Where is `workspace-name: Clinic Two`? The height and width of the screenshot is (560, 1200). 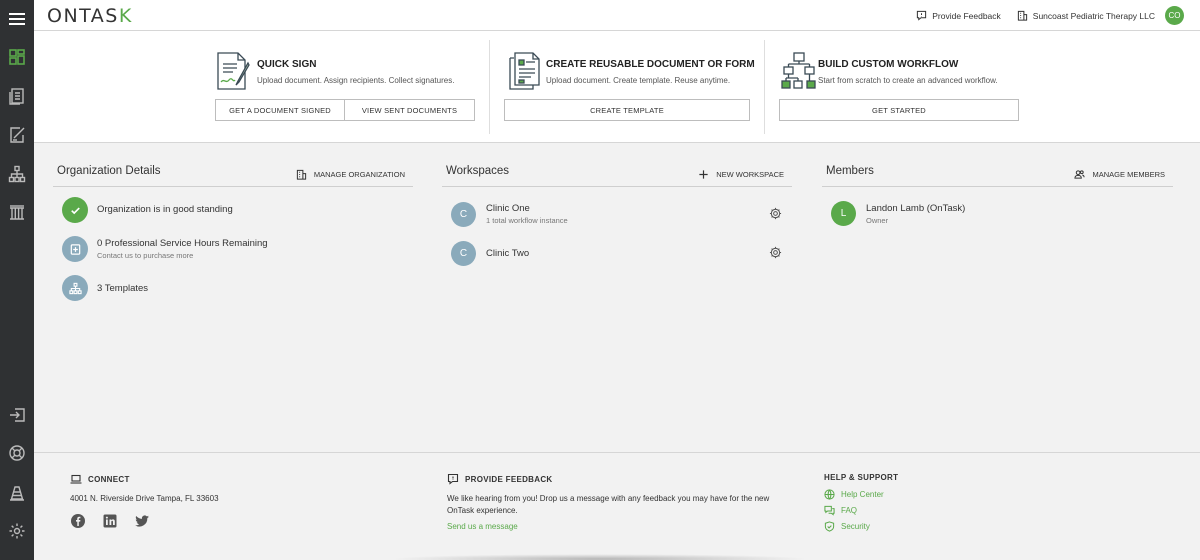
workspace-name: Clinic Two is located at coordinates (508, 253).